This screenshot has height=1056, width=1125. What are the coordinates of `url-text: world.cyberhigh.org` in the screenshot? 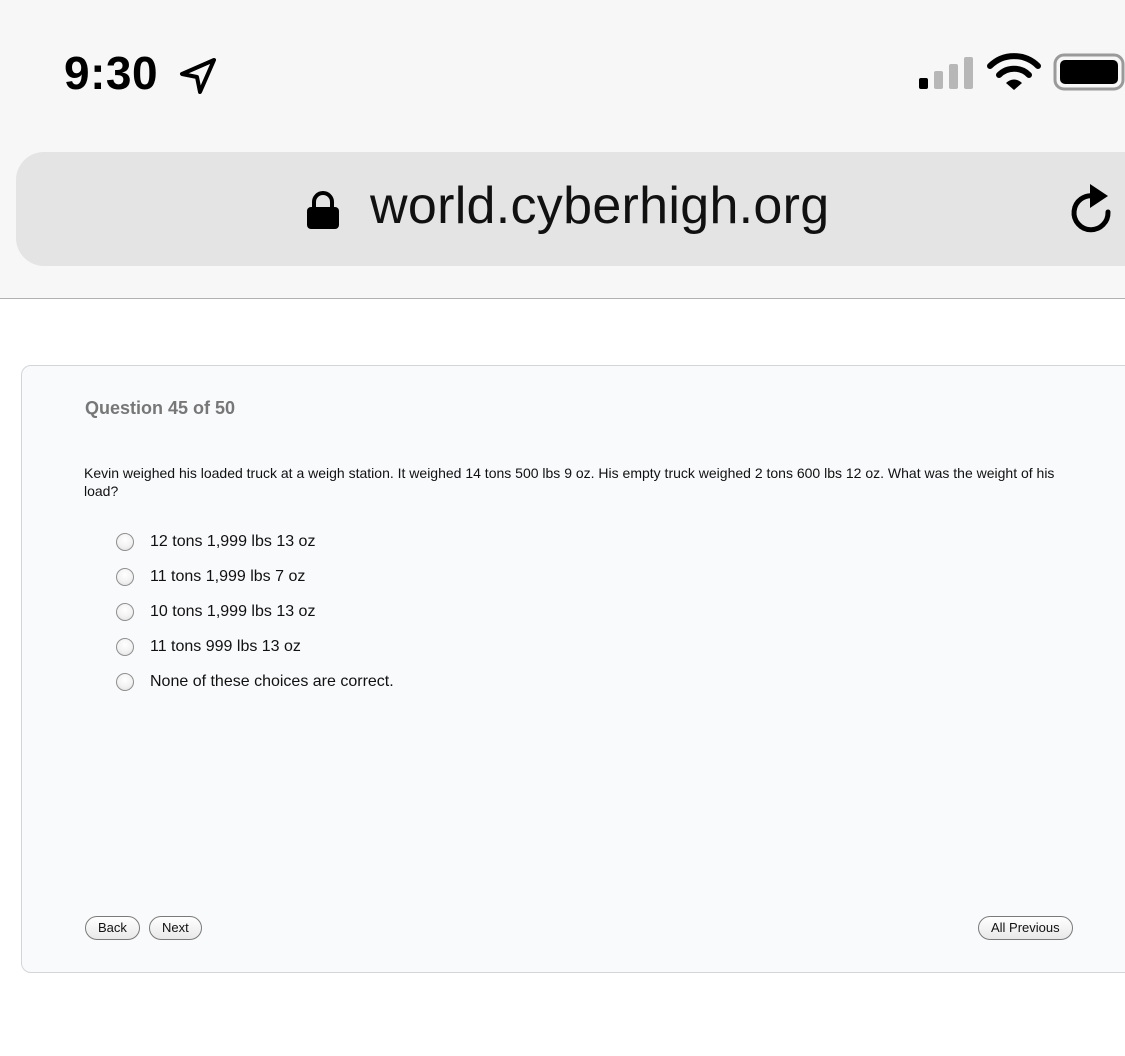 It's located at (599, 206).